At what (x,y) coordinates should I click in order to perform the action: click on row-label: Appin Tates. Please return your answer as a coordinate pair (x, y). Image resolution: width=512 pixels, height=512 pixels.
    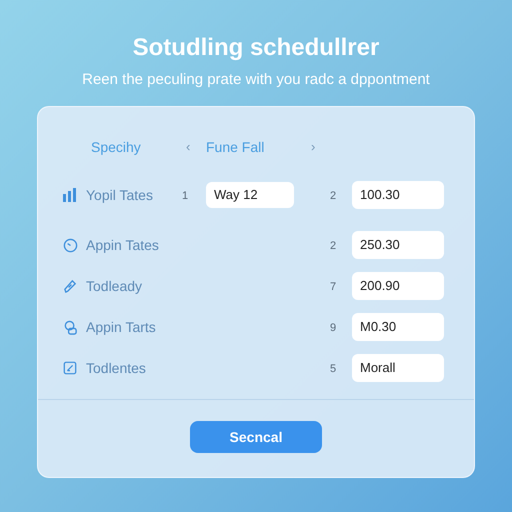
    Looking at the image, I should click on (122, 245).